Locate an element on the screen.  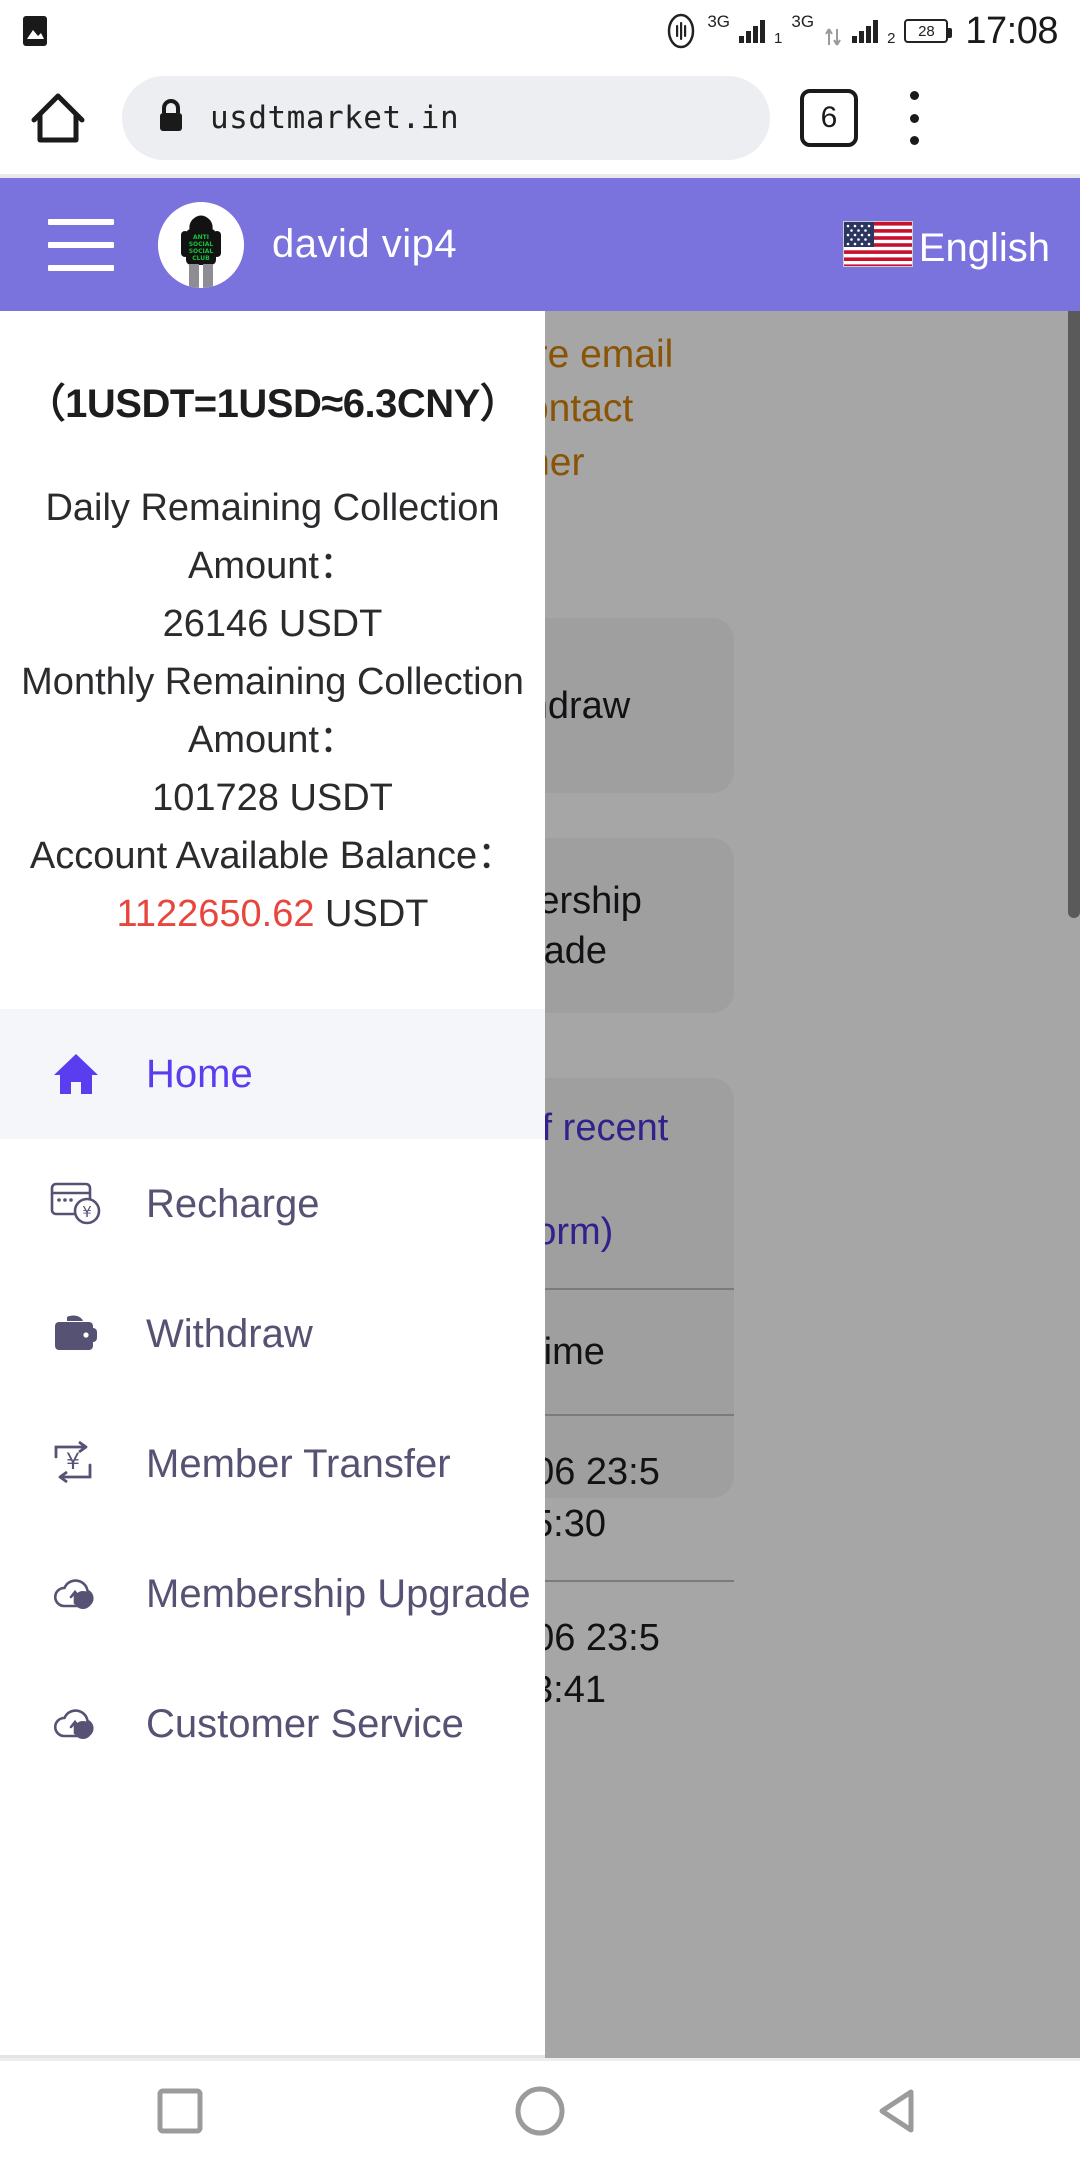
sidebar-item-label: Recharge is located at coordinates (233, 1203).